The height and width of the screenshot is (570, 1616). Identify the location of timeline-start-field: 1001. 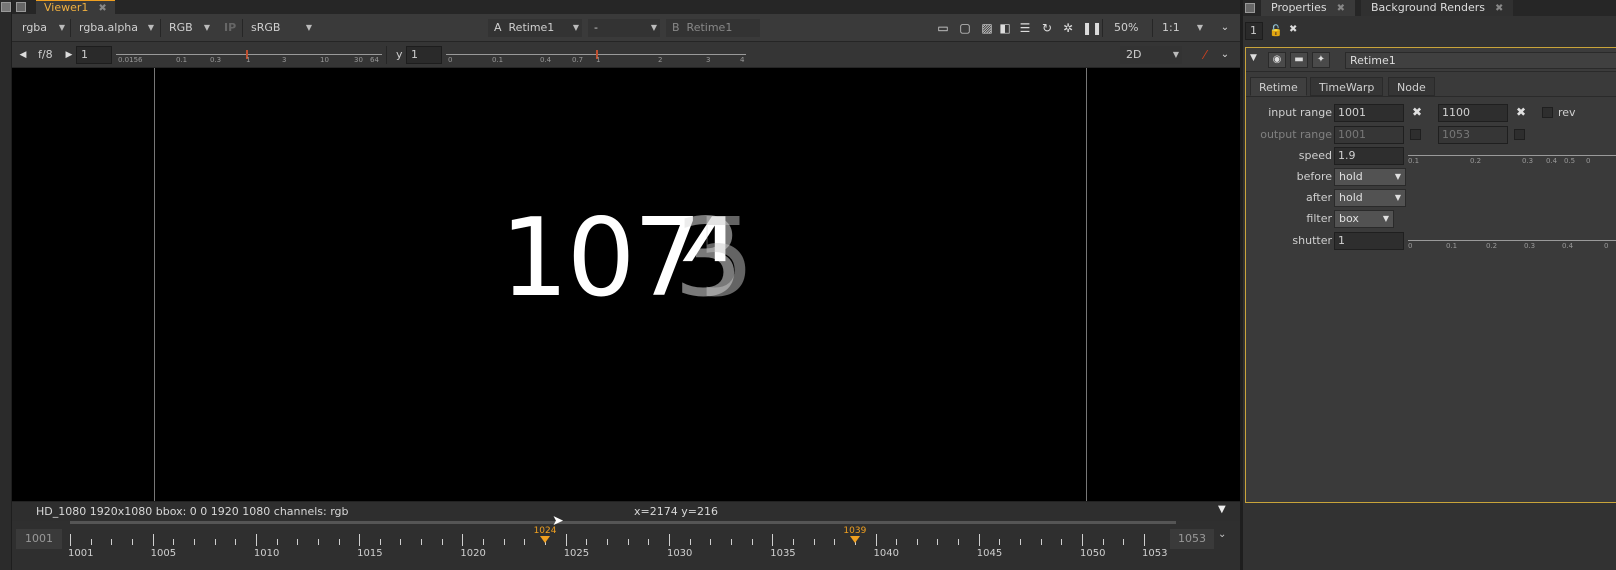
(39, 539).